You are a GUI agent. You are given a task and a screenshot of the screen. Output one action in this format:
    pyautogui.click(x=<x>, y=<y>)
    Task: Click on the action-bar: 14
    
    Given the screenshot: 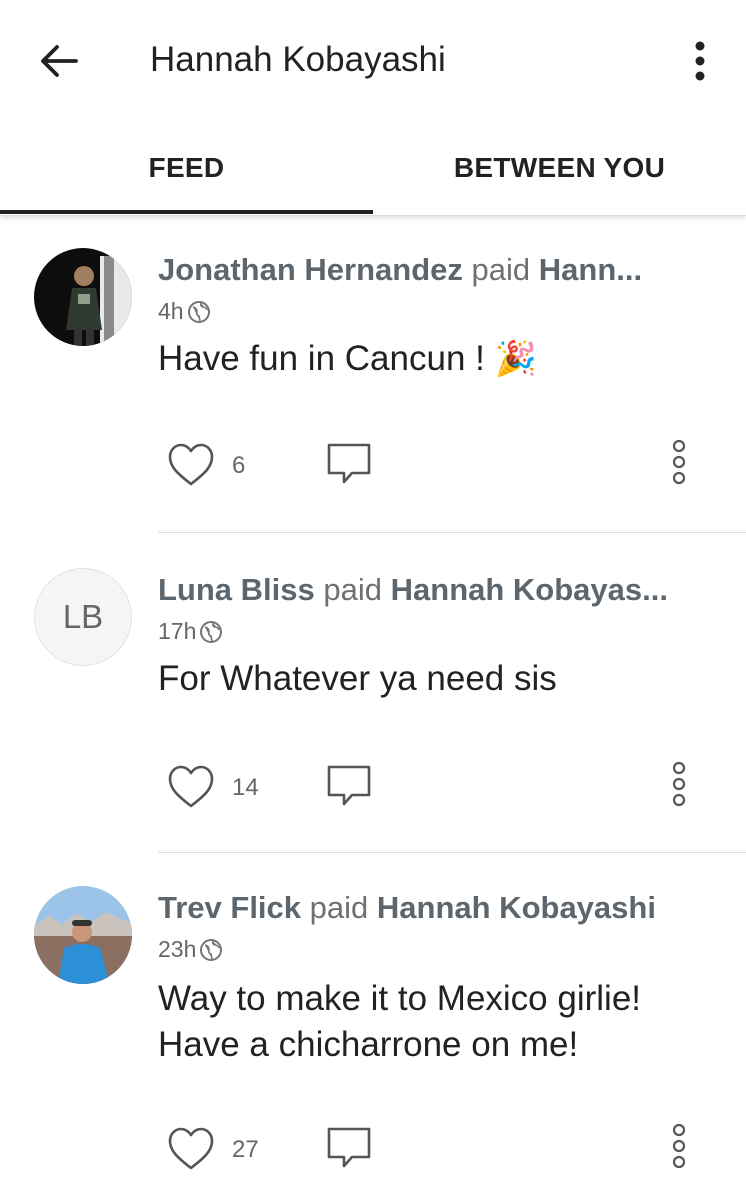 What is the action you would take?
    pyautogui.click(x=438, y=789)
    